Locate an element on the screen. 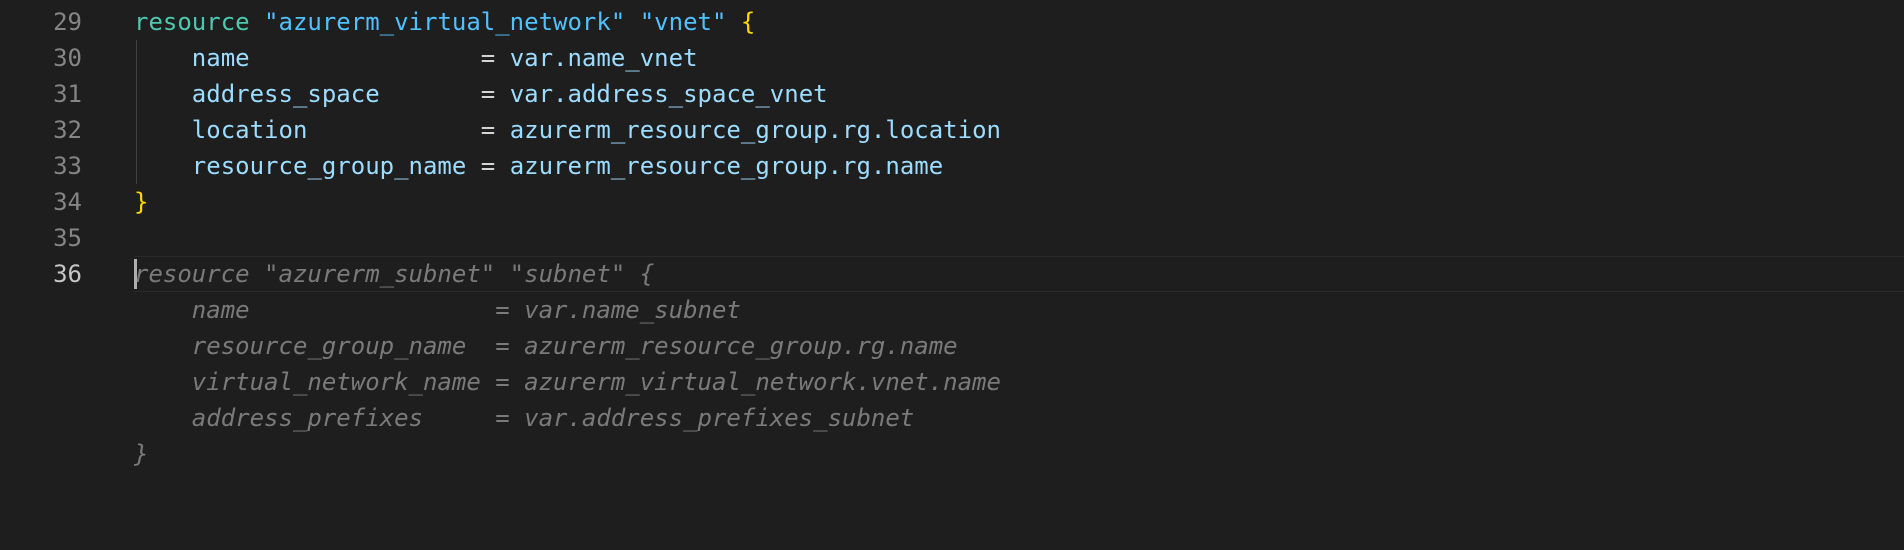 Image resolution: width=1904 pixels, height=550 pixels. attribute-value: azurerm_resource_group.rg.location is located at coordinates (755, 130).